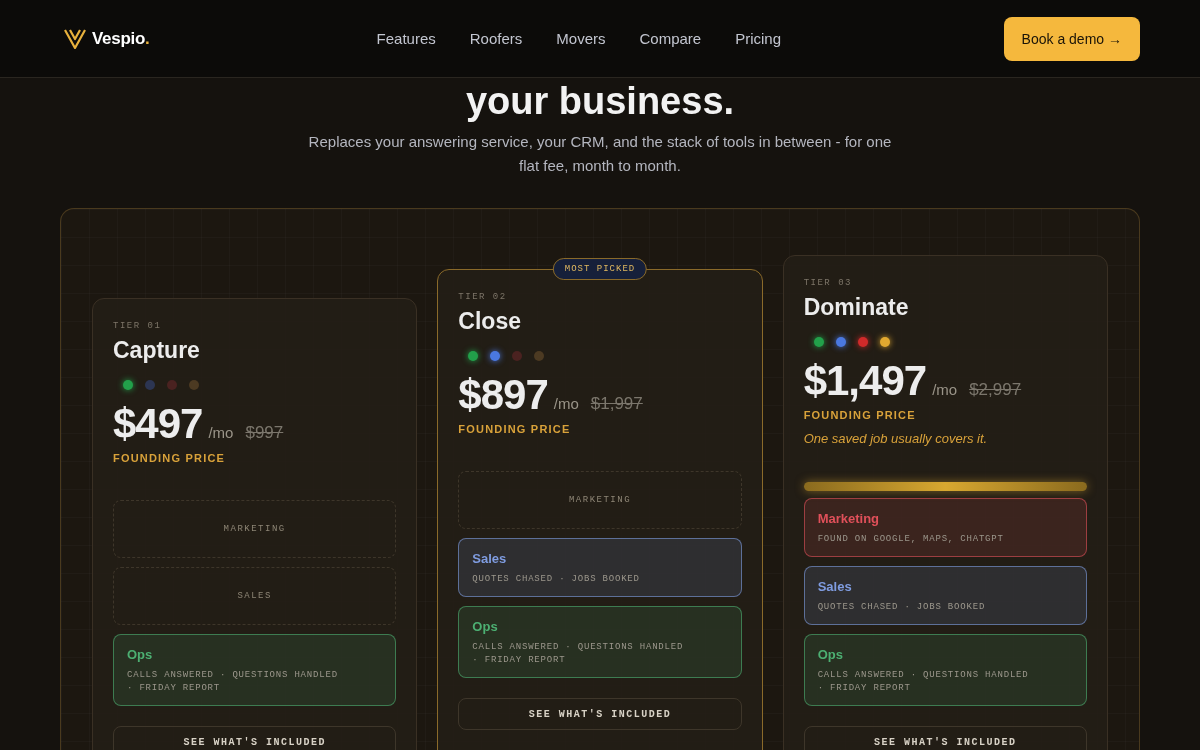  What do you see at coordinates (503, 395) in the screenshot?
I see `price: $897` at bounding box center [503, 395].